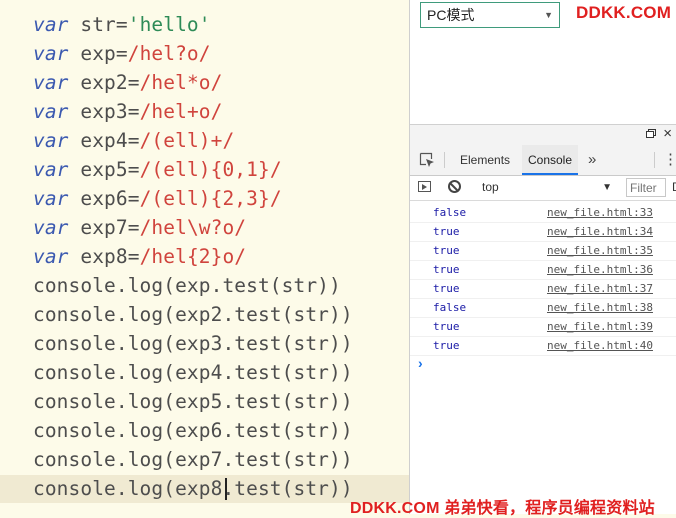  What do you see at coordinates (490, 15) in the screenshot?
I see `device-mode-select: PC模式 ▼` at bounding box center [490, 15].